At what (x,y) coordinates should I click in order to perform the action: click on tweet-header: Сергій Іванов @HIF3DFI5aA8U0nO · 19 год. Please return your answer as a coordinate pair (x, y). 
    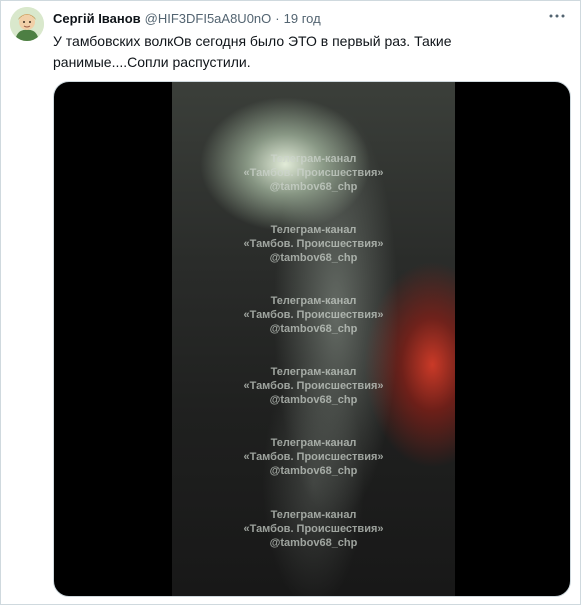
    Looking at the image, I should click on (187, 19).